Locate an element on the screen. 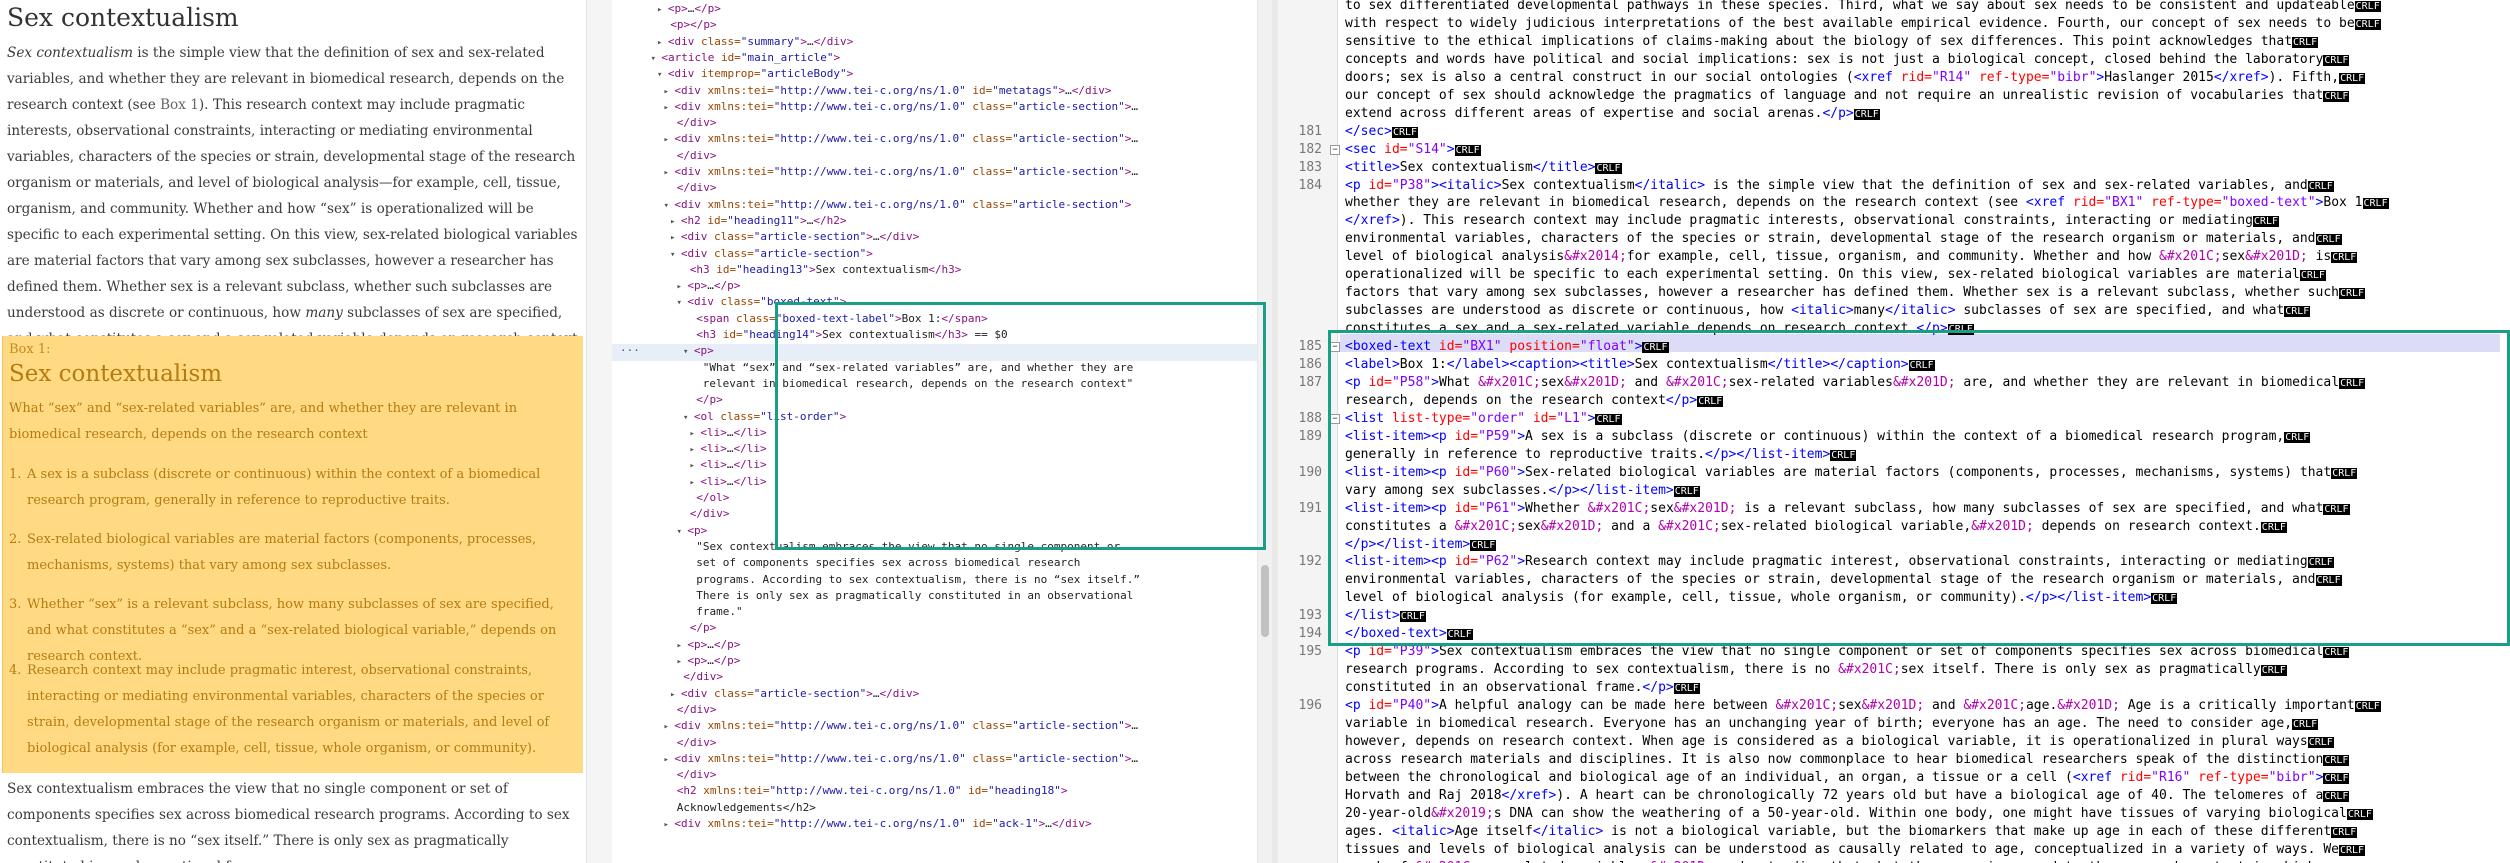 This screenshot has height=863, width=2510. scrollbar-thumb is located at coordinates (1265, 601).